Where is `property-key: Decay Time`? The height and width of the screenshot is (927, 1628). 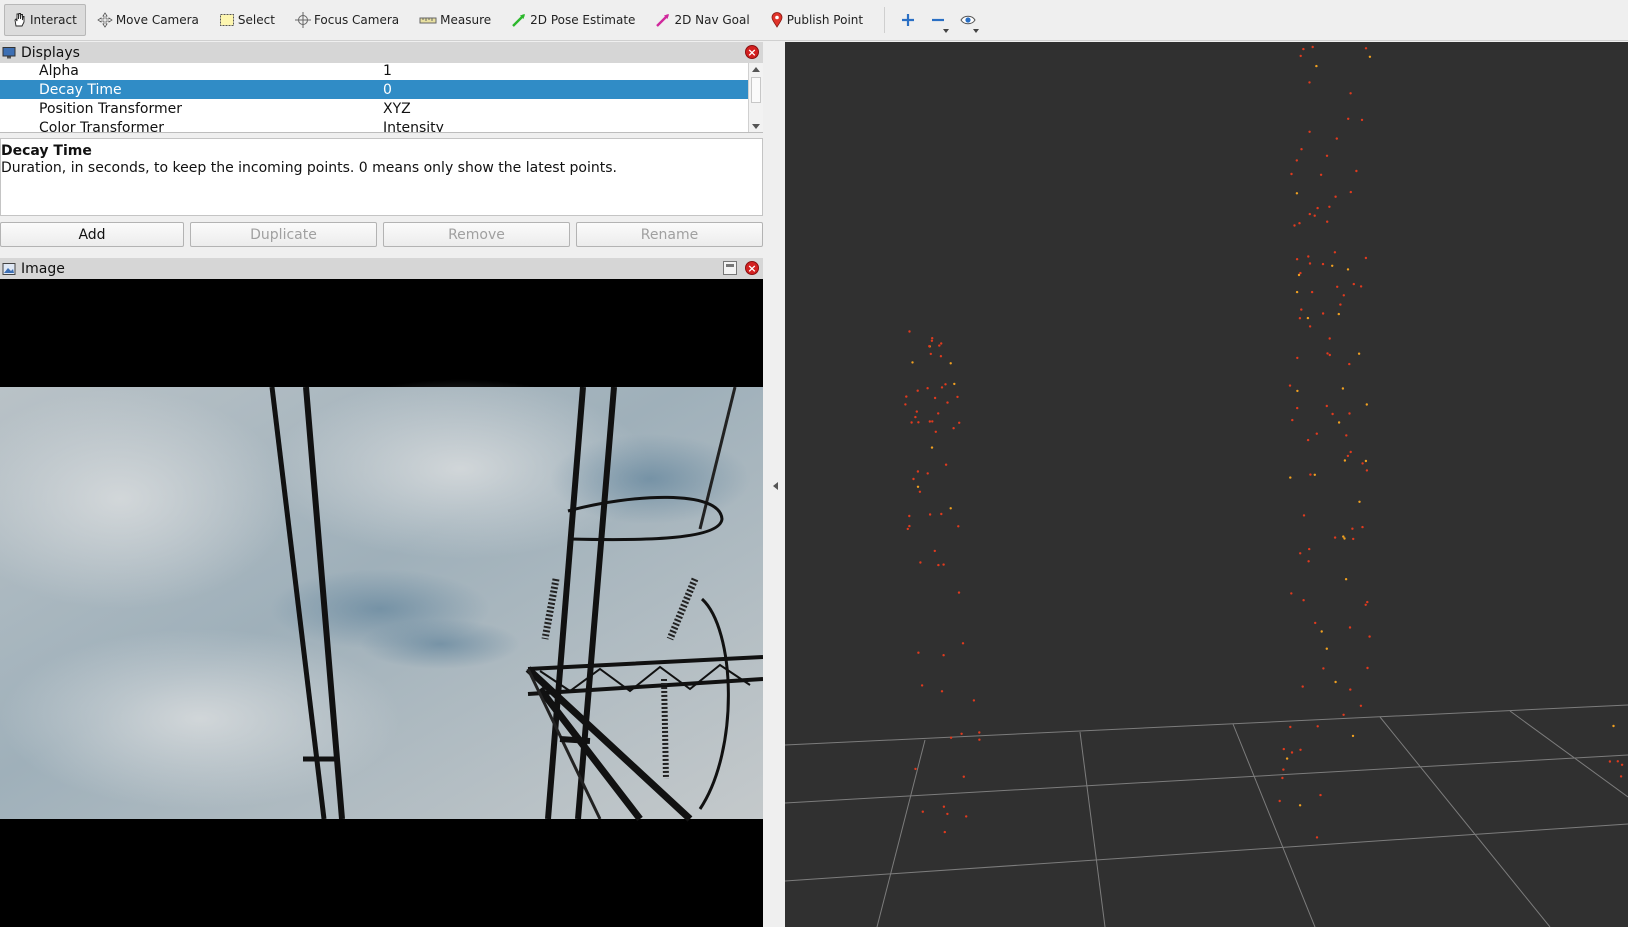
property-key: Decay Time is located at coordinates (80, 89).